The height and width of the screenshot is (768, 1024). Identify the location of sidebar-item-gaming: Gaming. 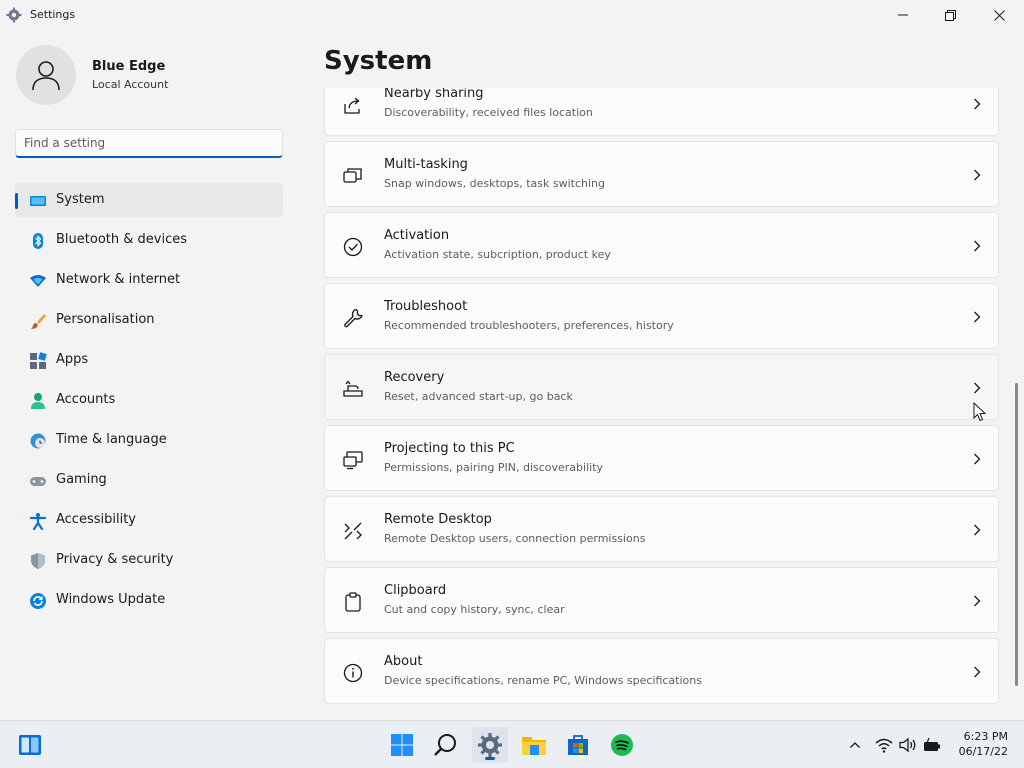
(149, 480).